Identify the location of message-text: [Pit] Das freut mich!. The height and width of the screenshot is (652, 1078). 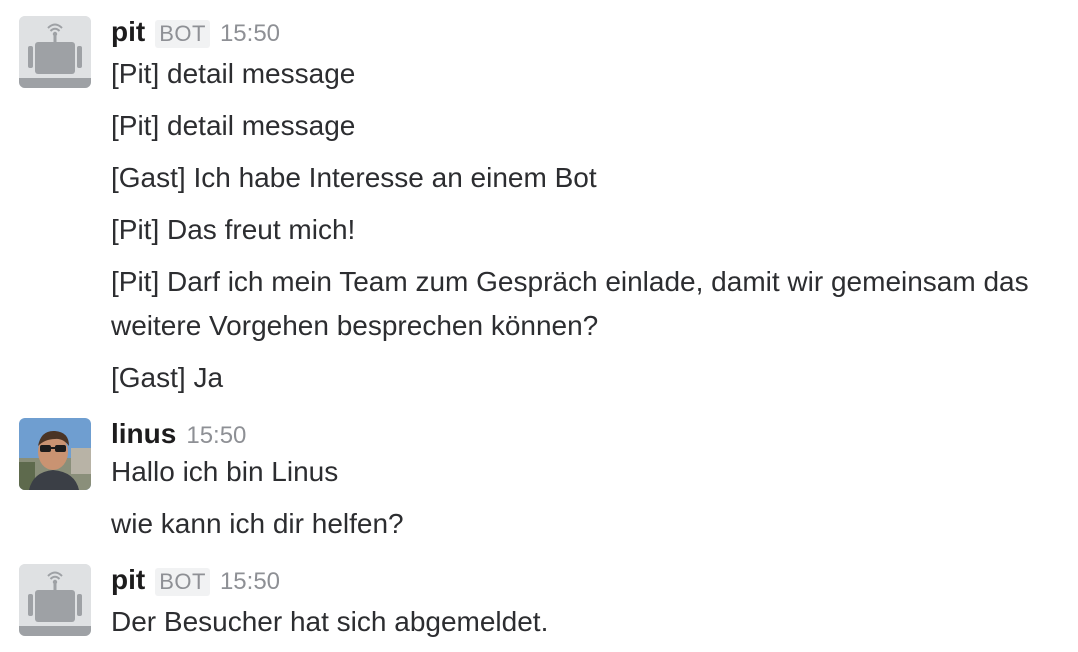
(233, 229).